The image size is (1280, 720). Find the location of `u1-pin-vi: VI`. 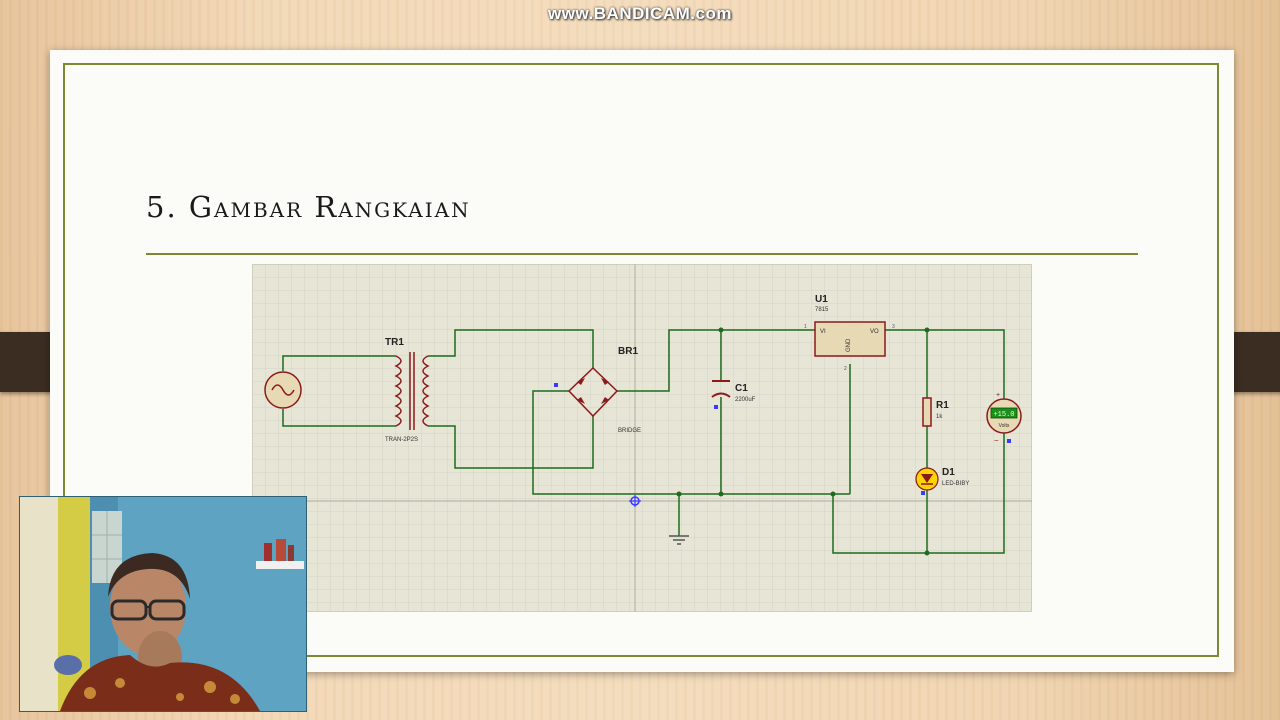

u1-pin-vi: VI is located at coordinates (823, 332).